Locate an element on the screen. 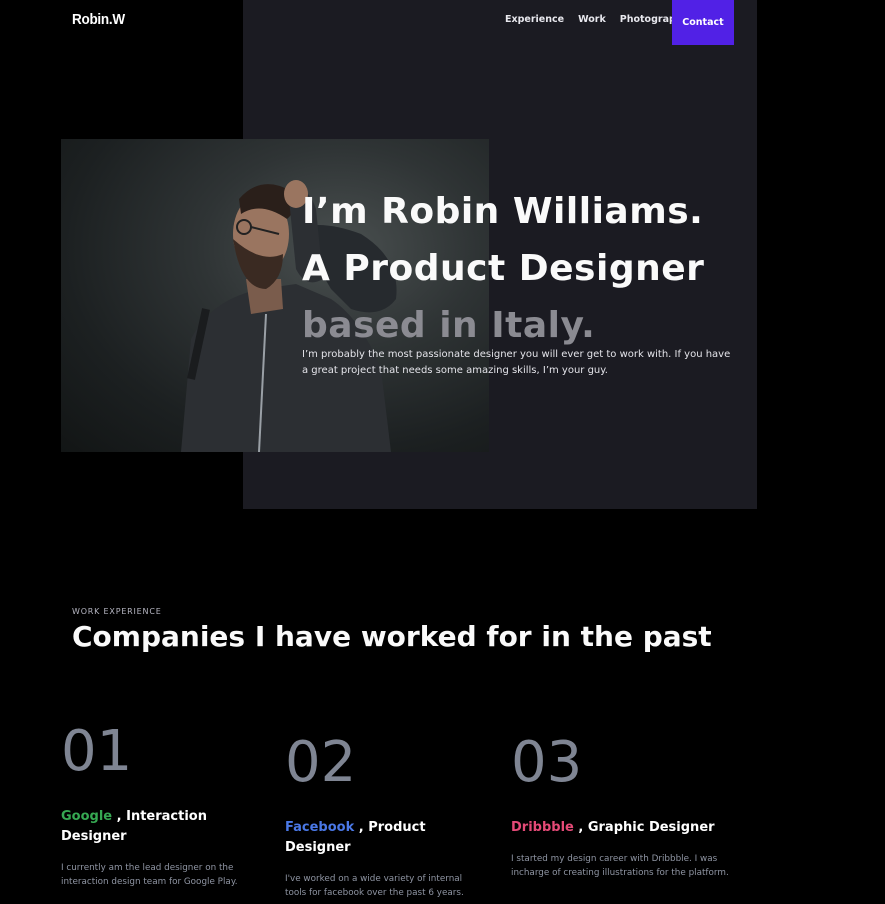  job-number: 03 is located at coordinates (547, 762).